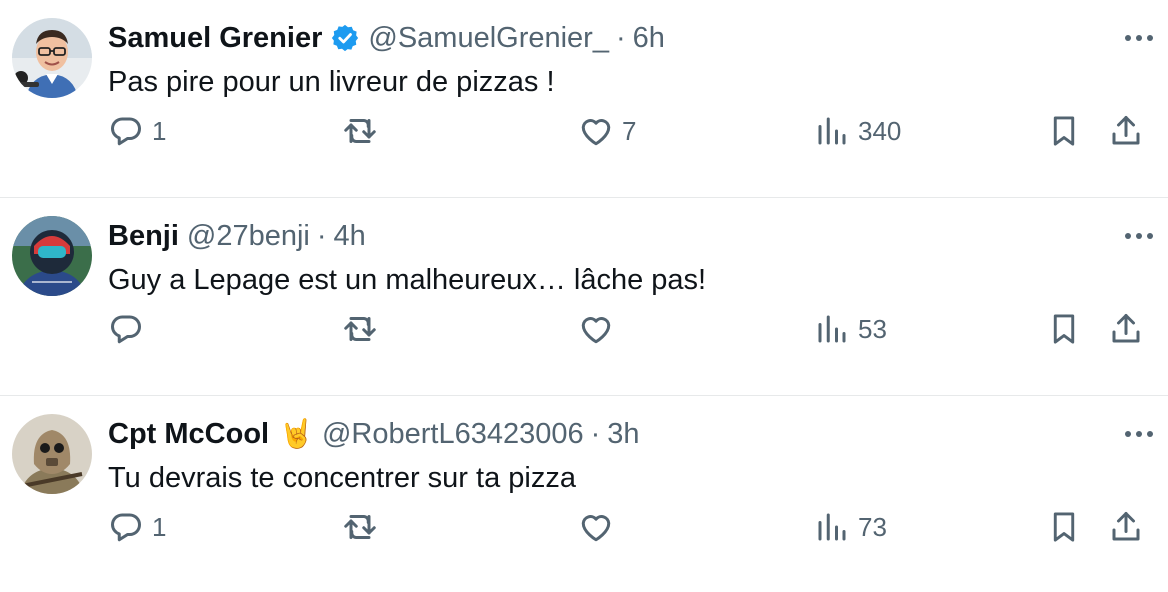 Image resolution: width=1168 pixels, height=592 pixels. I want to click on timestamp: 3h, so click(623, 434).